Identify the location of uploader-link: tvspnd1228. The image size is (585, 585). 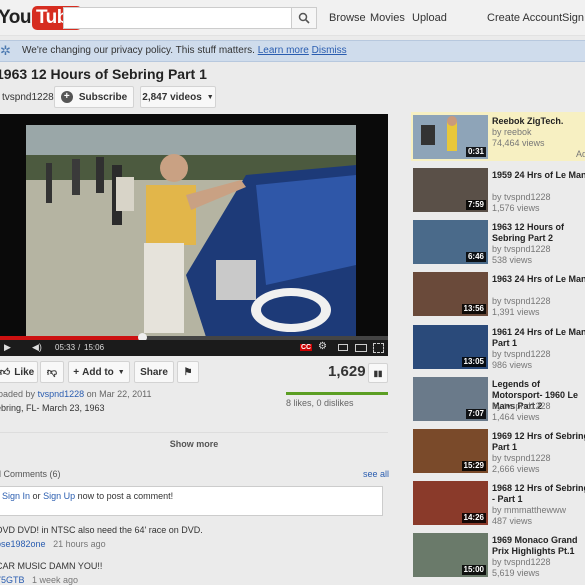
(61, 394).